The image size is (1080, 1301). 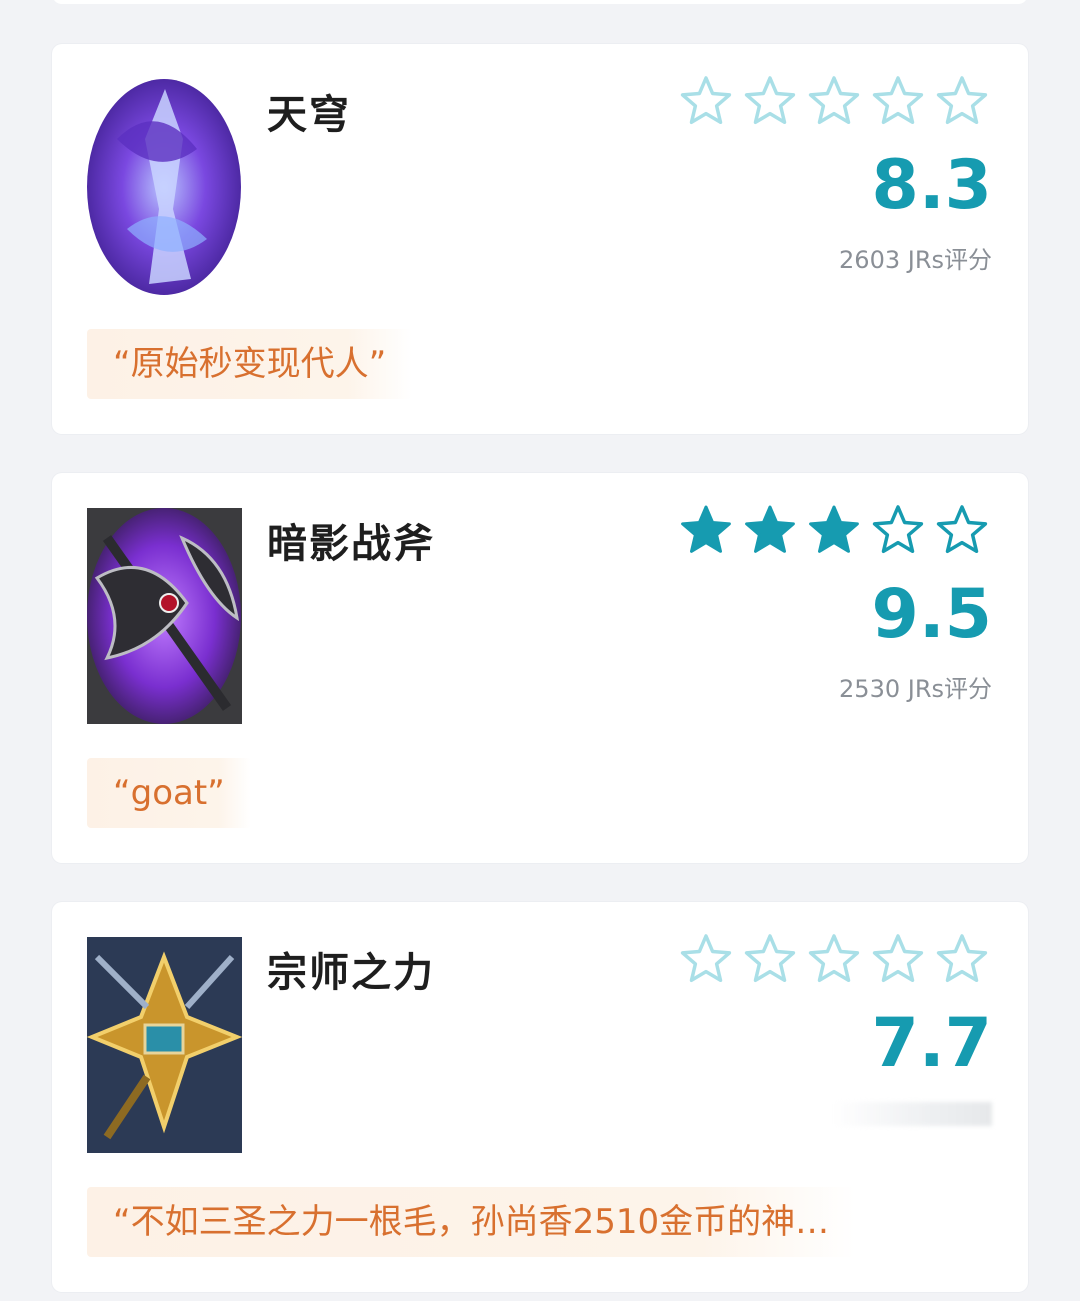 What do you see at coordinates (540, 2) in the screenshot?
I see `previous-card-edge` at bounding box center [540, 2].